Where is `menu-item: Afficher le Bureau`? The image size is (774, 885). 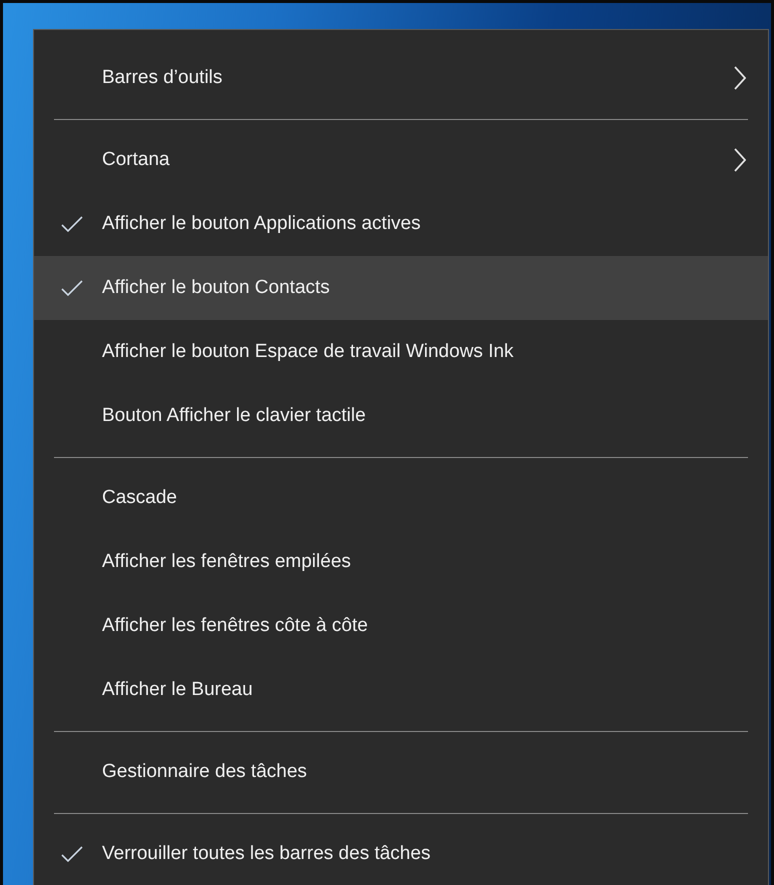
menu-item: Afficher le Bureau is located at coordinates (401, 690).